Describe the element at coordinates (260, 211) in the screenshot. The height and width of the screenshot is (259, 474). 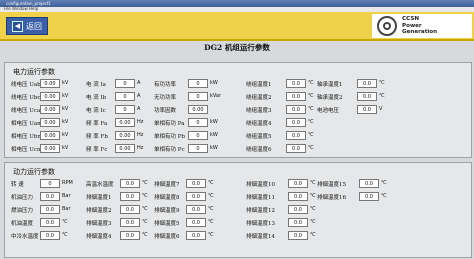
I see `param-label: 排烟温度12` at that location.